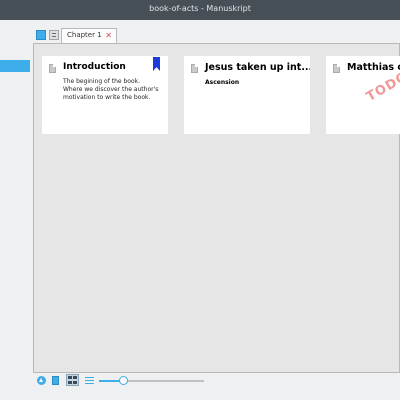 Image resolution: width=400 pixels, height=400 pixels. What do you see at coordinates (15, 66) in the screenshot?
I see `outline-selected-item` at bounding box center [15, 66].